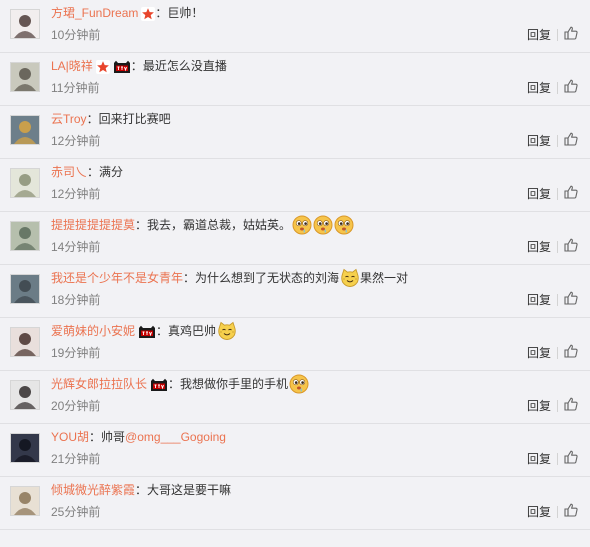  Describe the element at coordinates (76, 247) in the screenshot. I see `comment-time: 14分钟前` at that location.